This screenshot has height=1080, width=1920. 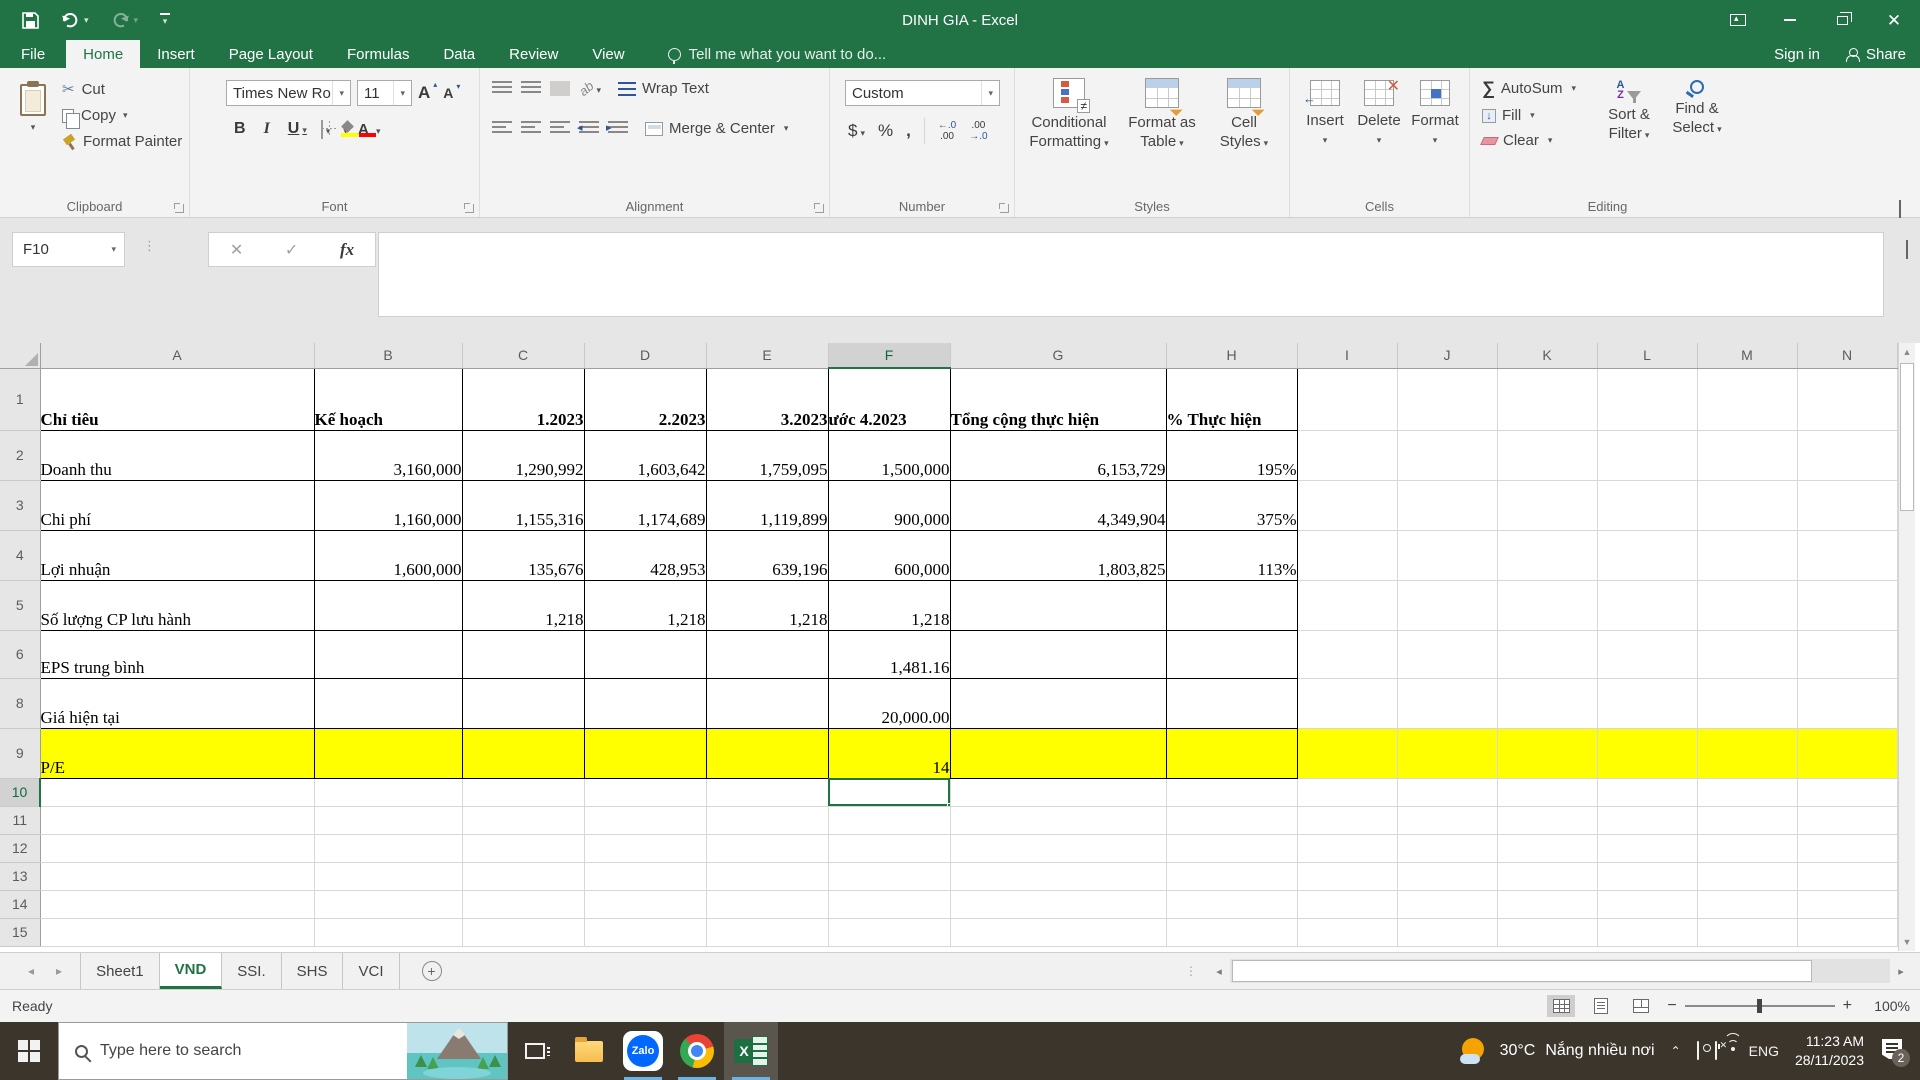 I want to click on cell-M3, so click(x=1747, y=505).